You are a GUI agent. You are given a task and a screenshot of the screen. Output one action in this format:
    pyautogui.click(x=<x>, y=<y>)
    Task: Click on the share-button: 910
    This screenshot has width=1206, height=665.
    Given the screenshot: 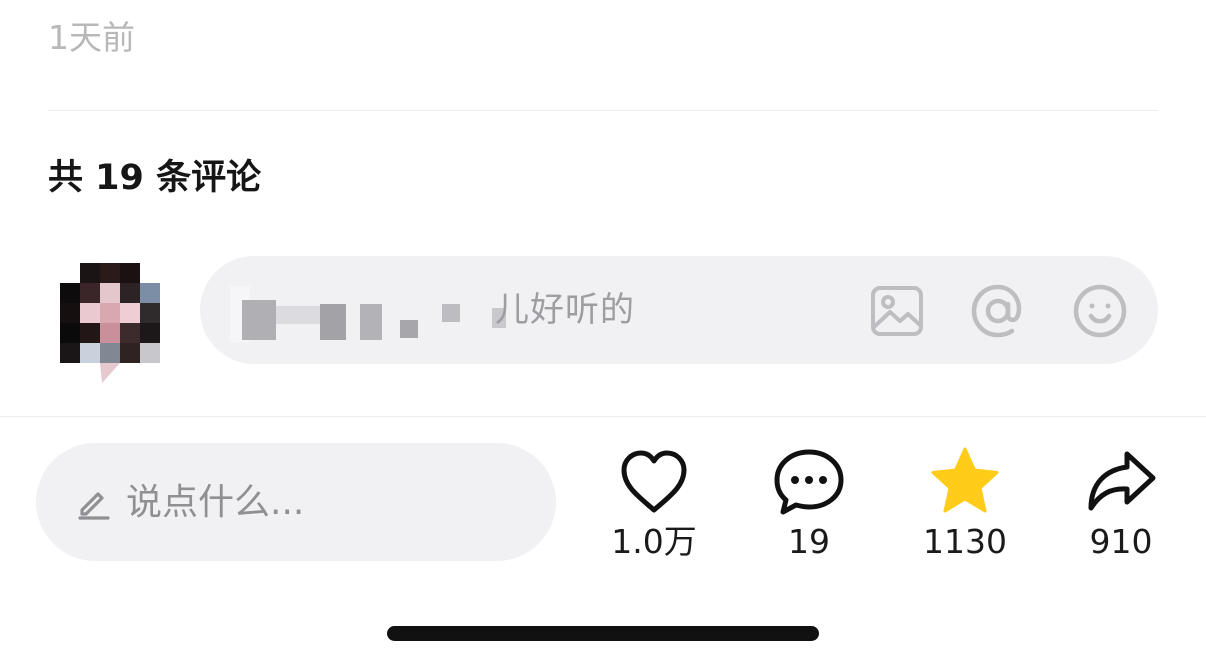 What is the action you would take?
    pyautogui.click(x=1121, y=504)
    